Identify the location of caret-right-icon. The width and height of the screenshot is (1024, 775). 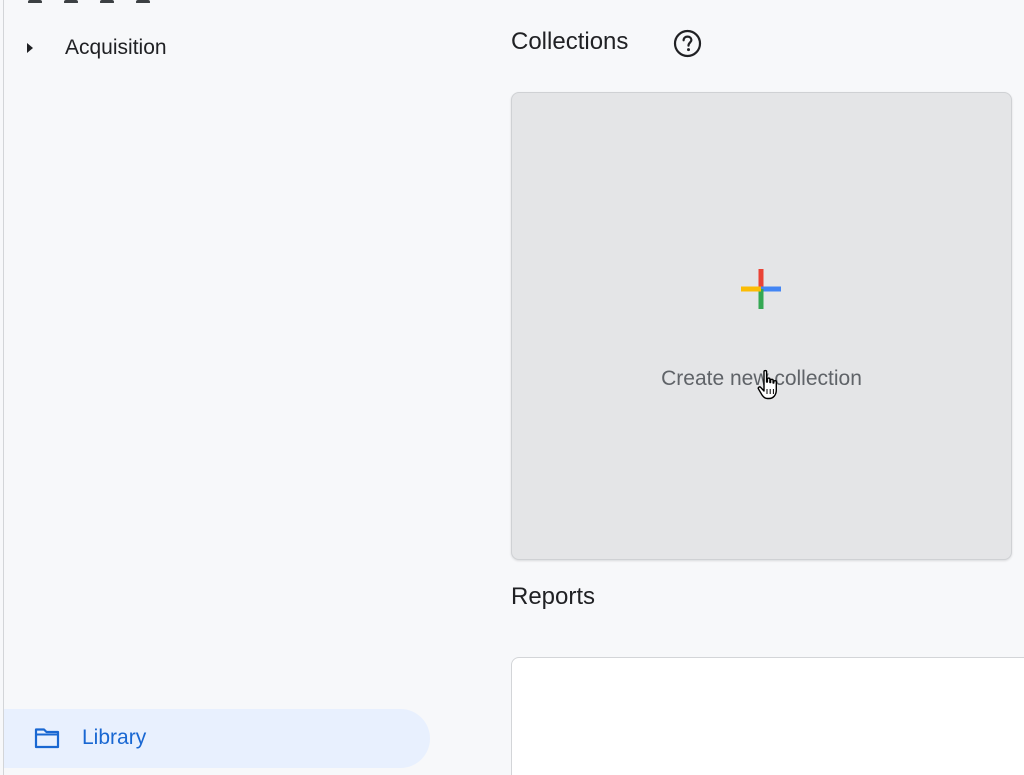
(30, 48).